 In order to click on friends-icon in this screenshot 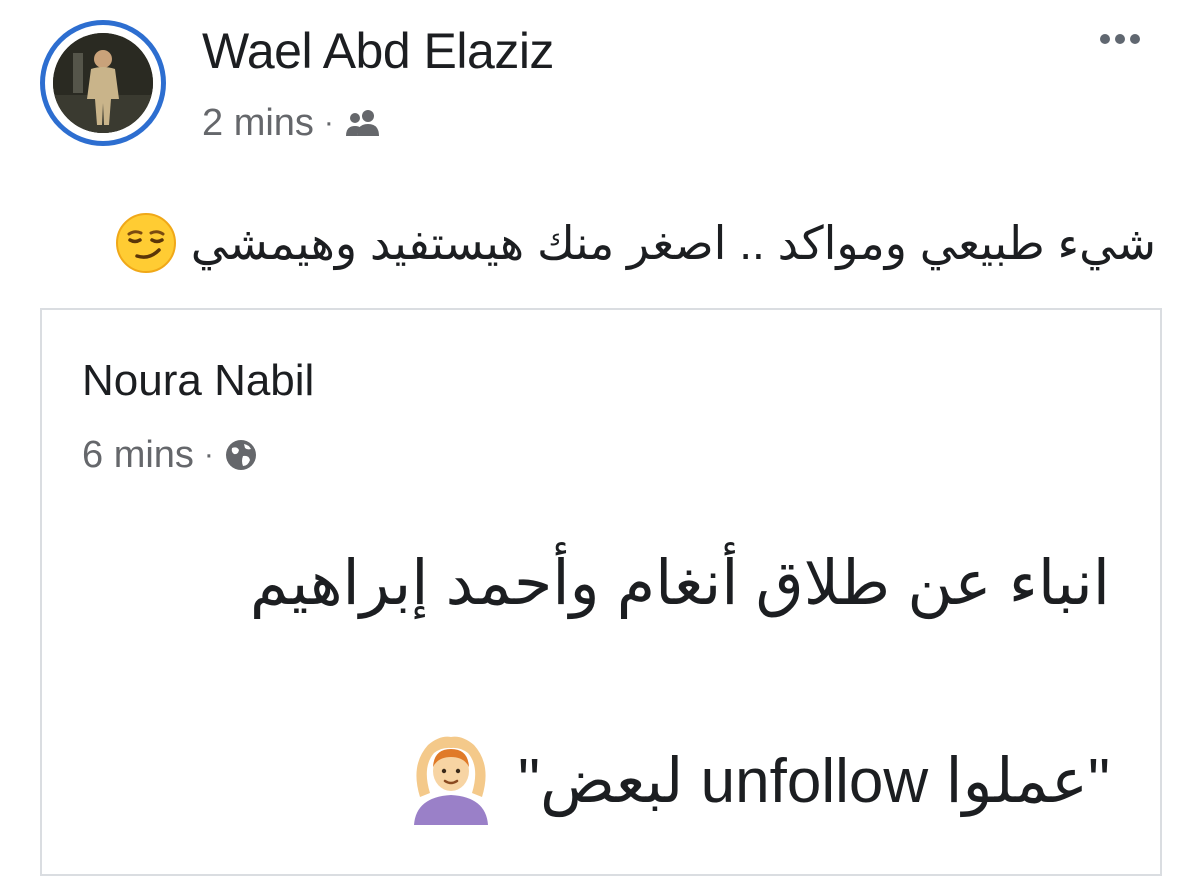, I will do `click(363, 123)`.